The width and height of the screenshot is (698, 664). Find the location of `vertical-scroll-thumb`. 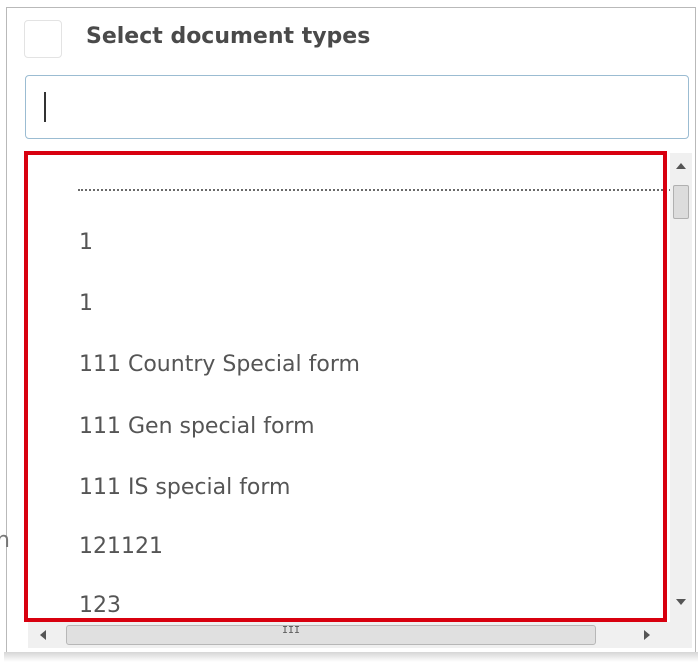

vertical-scroll-thumb is located at coordinates (681, 202).